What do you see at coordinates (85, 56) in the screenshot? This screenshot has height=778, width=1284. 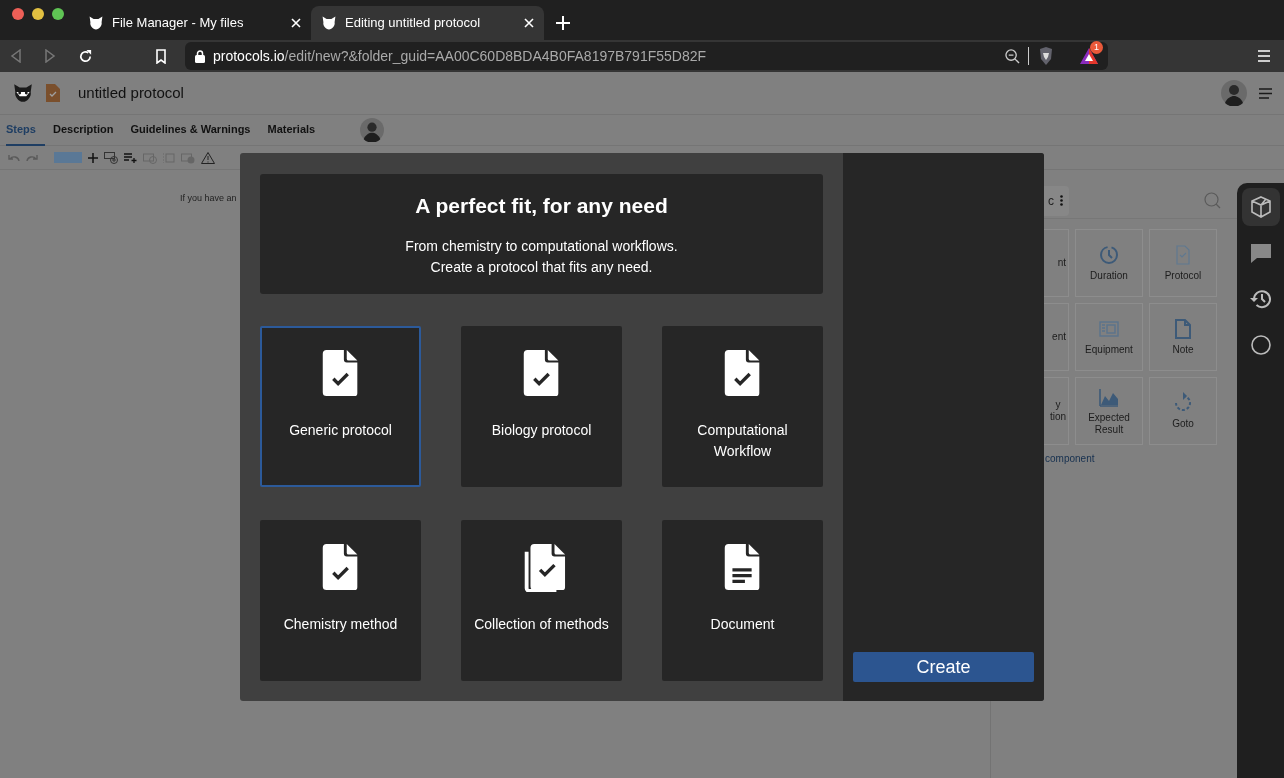 I see `reload-icon` at bounding box center [85, 56].